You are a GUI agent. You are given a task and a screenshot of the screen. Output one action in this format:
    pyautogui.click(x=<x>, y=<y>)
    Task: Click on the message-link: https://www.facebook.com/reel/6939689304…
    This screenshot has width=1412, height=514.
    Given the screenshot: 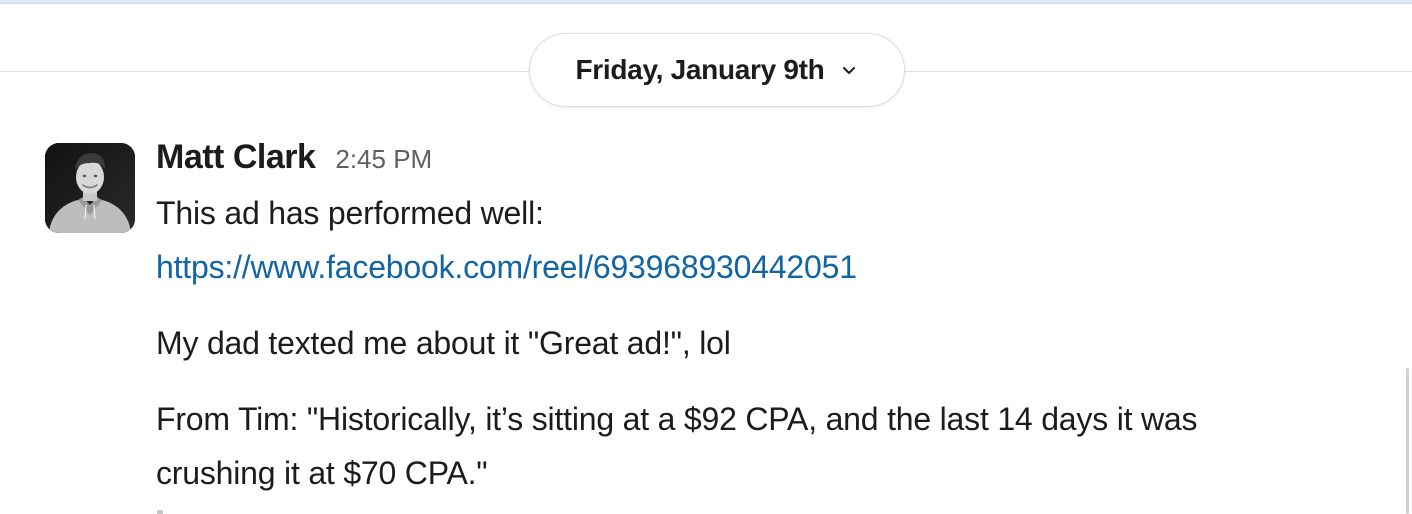 What is the action you would take?
    pyautogui.click(x=776, y=267)
    